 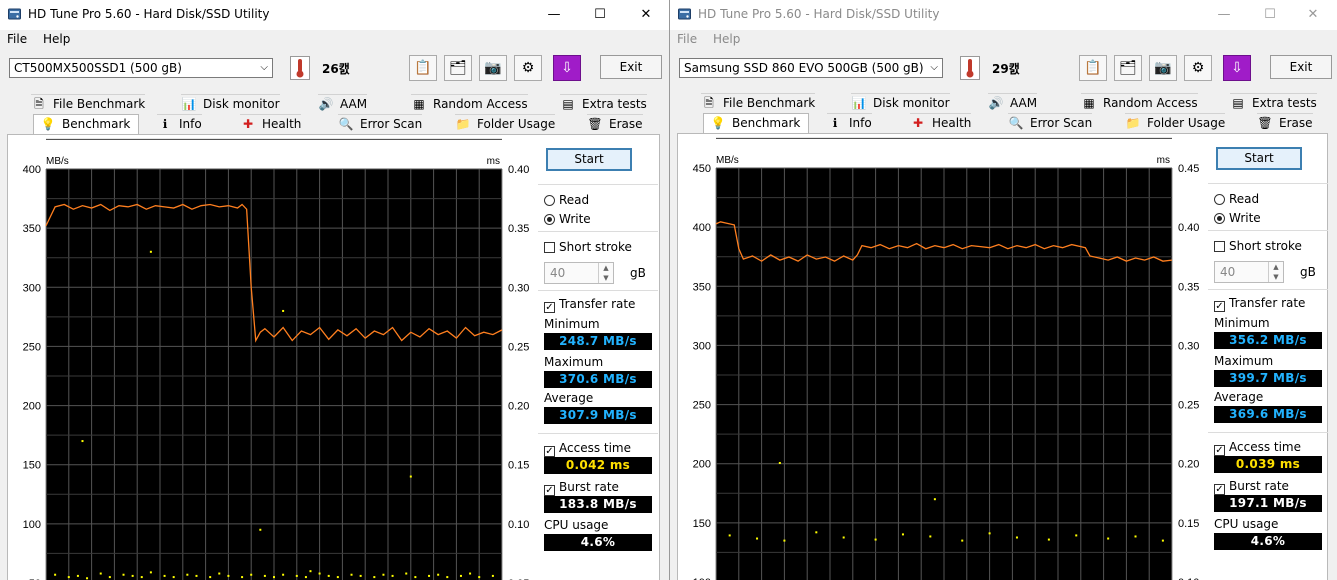 I want to click on temperature-value: 26캜, so click(x=336, y=69).